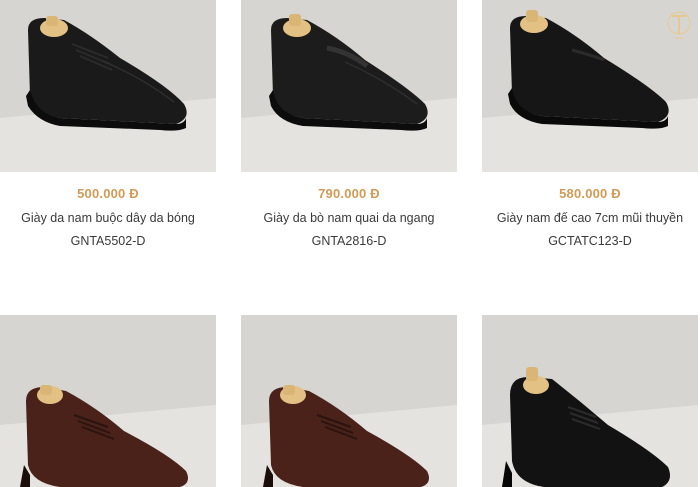 The width and height of the screenshot is (700, 487). I want to click on product-price: 580.000 Đ, so click(590, 193).